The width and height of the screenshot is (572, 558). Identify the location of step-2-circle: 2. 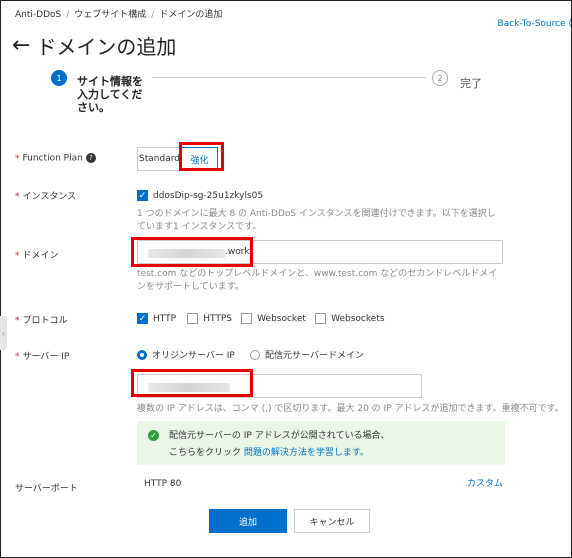
(440, 78).